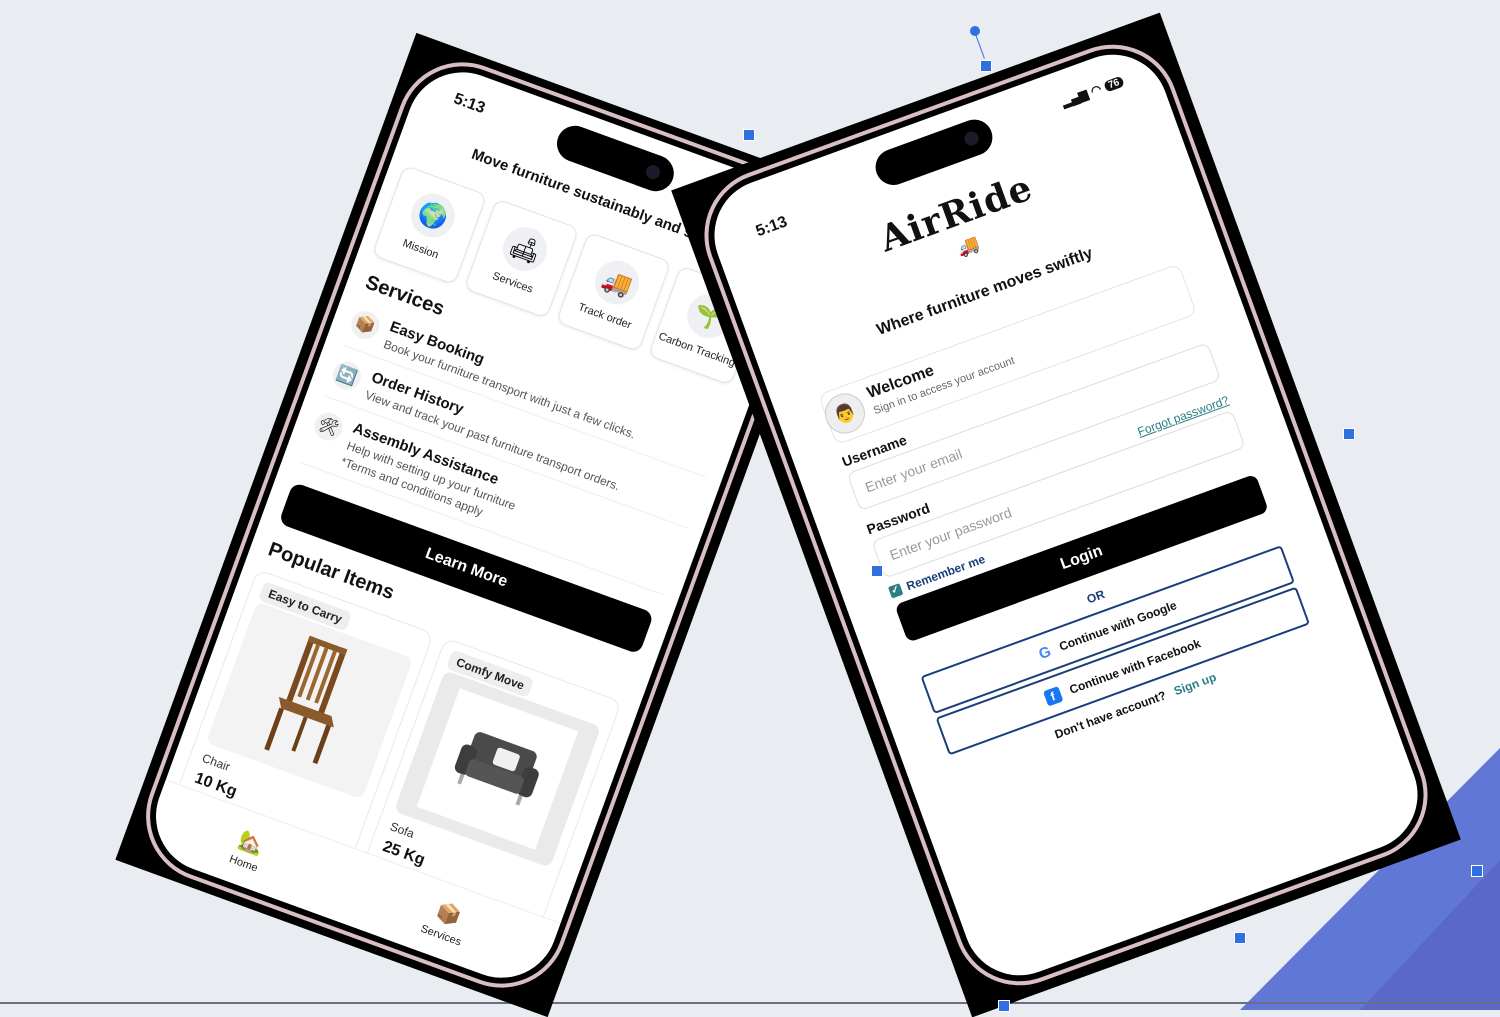  Describe the element at coordinates (497, 769) in the screenshot. I see `sofa-image` at that location.